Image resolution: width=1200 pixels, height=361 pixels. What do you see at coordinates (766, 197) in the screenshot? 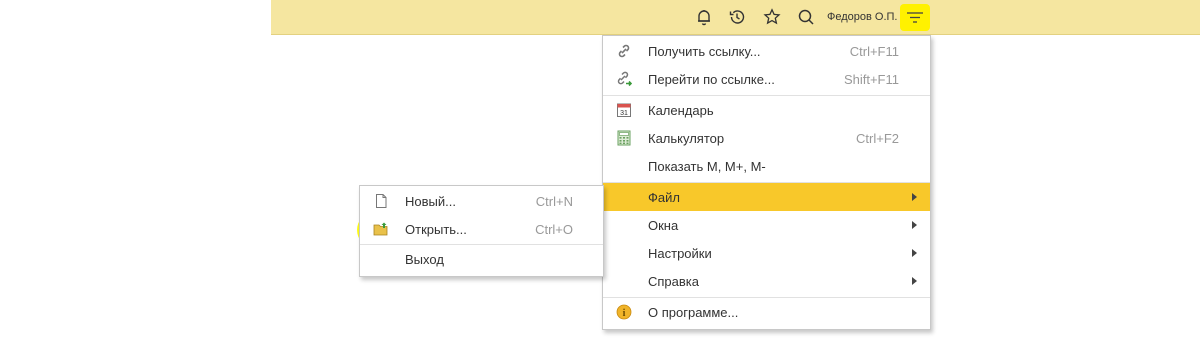
I see `menu-item-file: Файл` at bounding box center [766, 197].